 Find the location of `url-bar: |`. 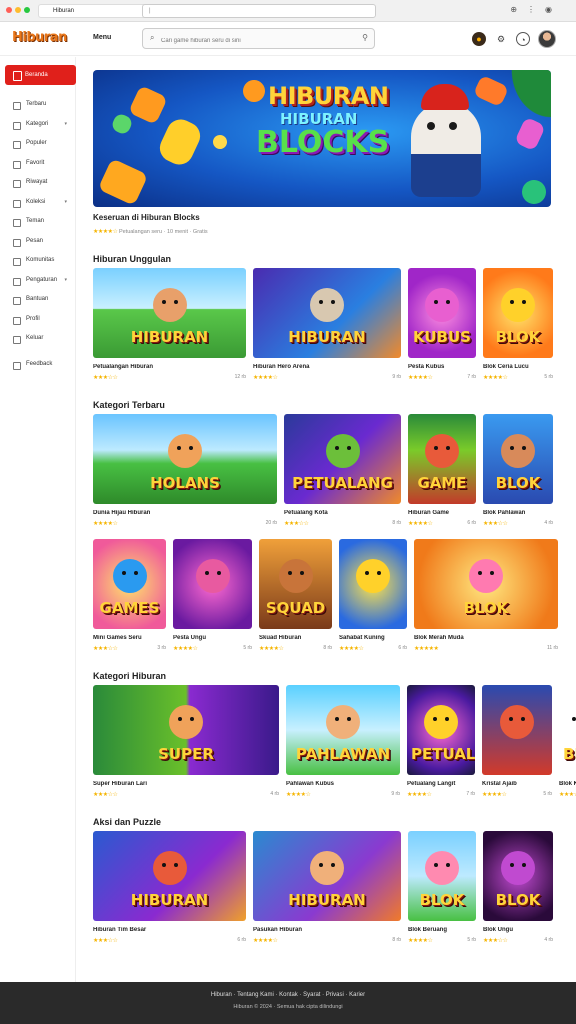

url-bar: | is located at coordinates (259, 11).